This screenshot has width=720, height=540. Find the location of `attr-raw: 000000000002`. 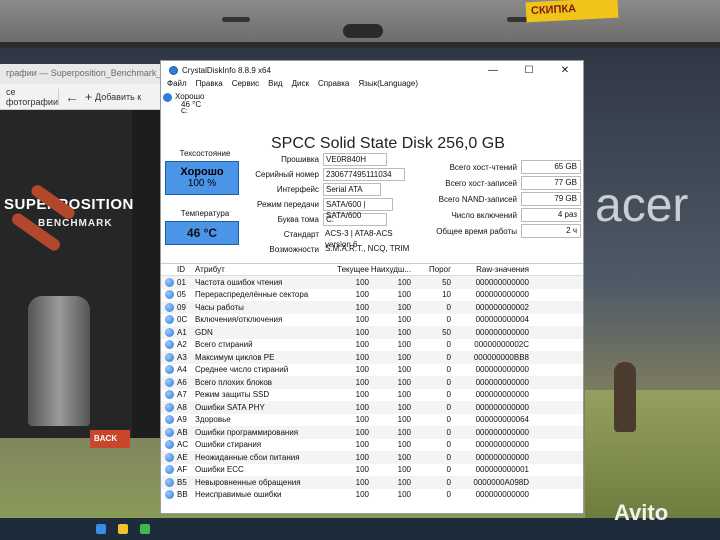

attr-raw: 000000000002 is located at coordinates (502, 307).